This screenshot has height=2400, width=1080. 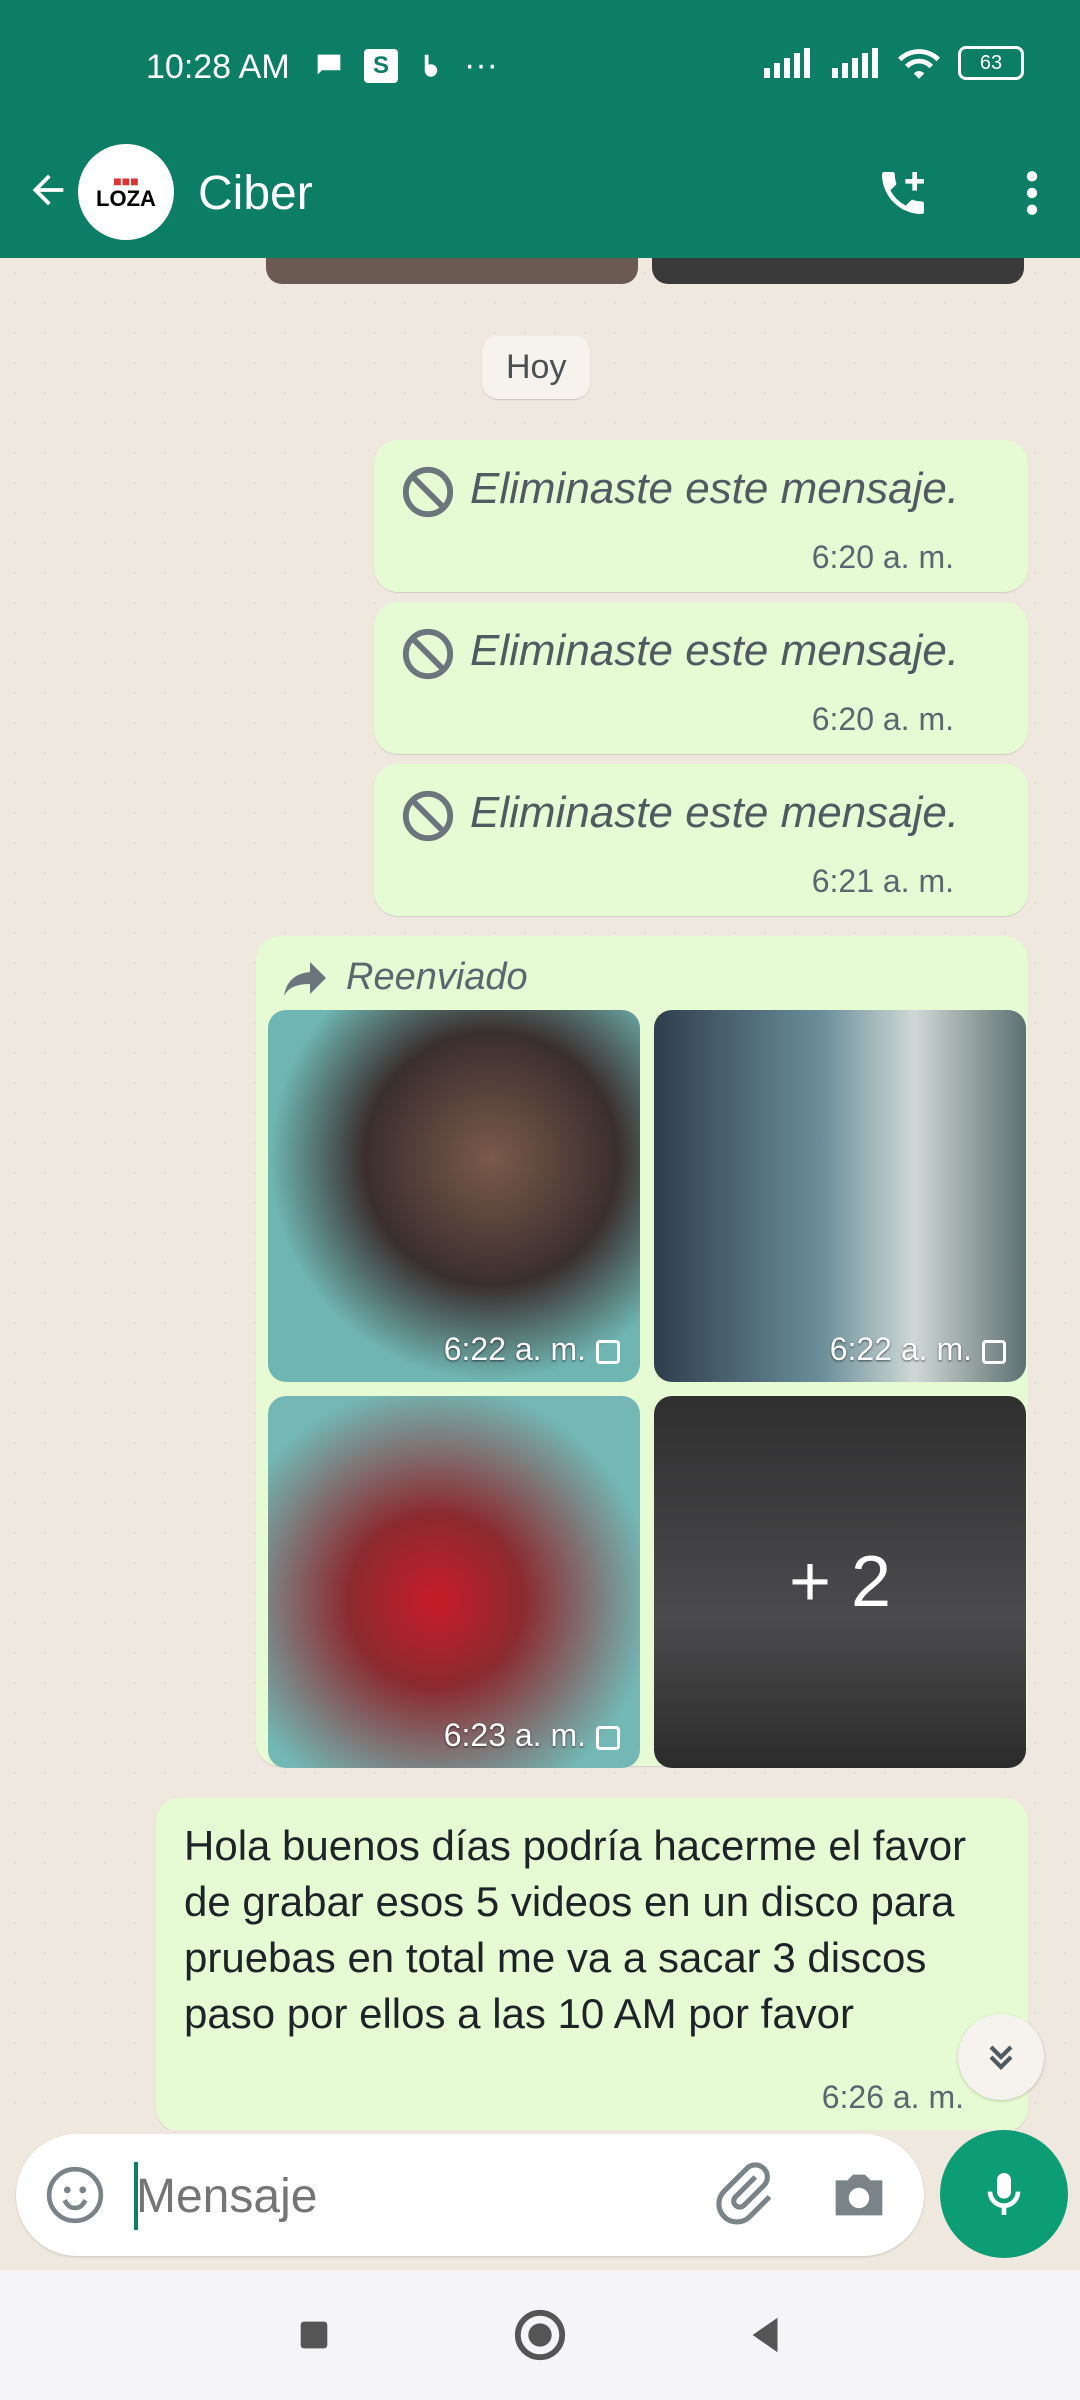 I want to click on message-time: 6:21 a. m., so click(x=882, y=881).